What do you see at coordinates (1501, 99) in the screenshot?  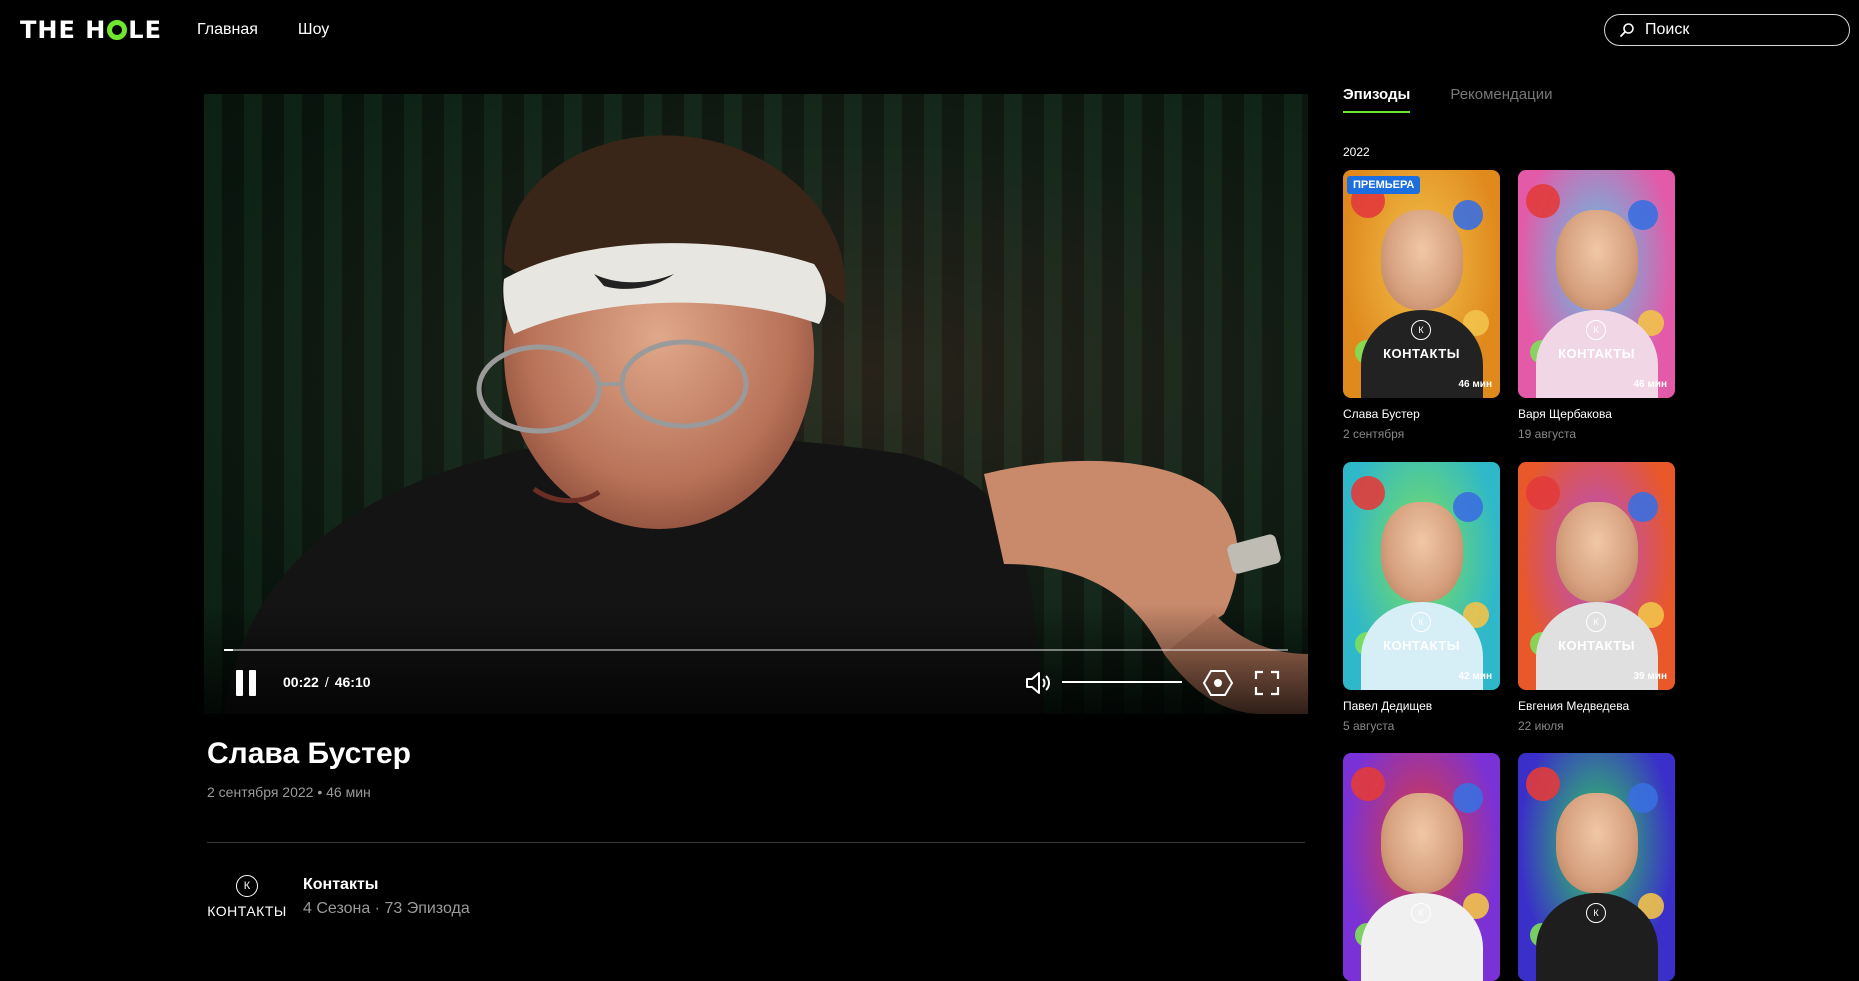 I see `tab-recommendations: Рекомендации` at bounding box center [1501, 99].